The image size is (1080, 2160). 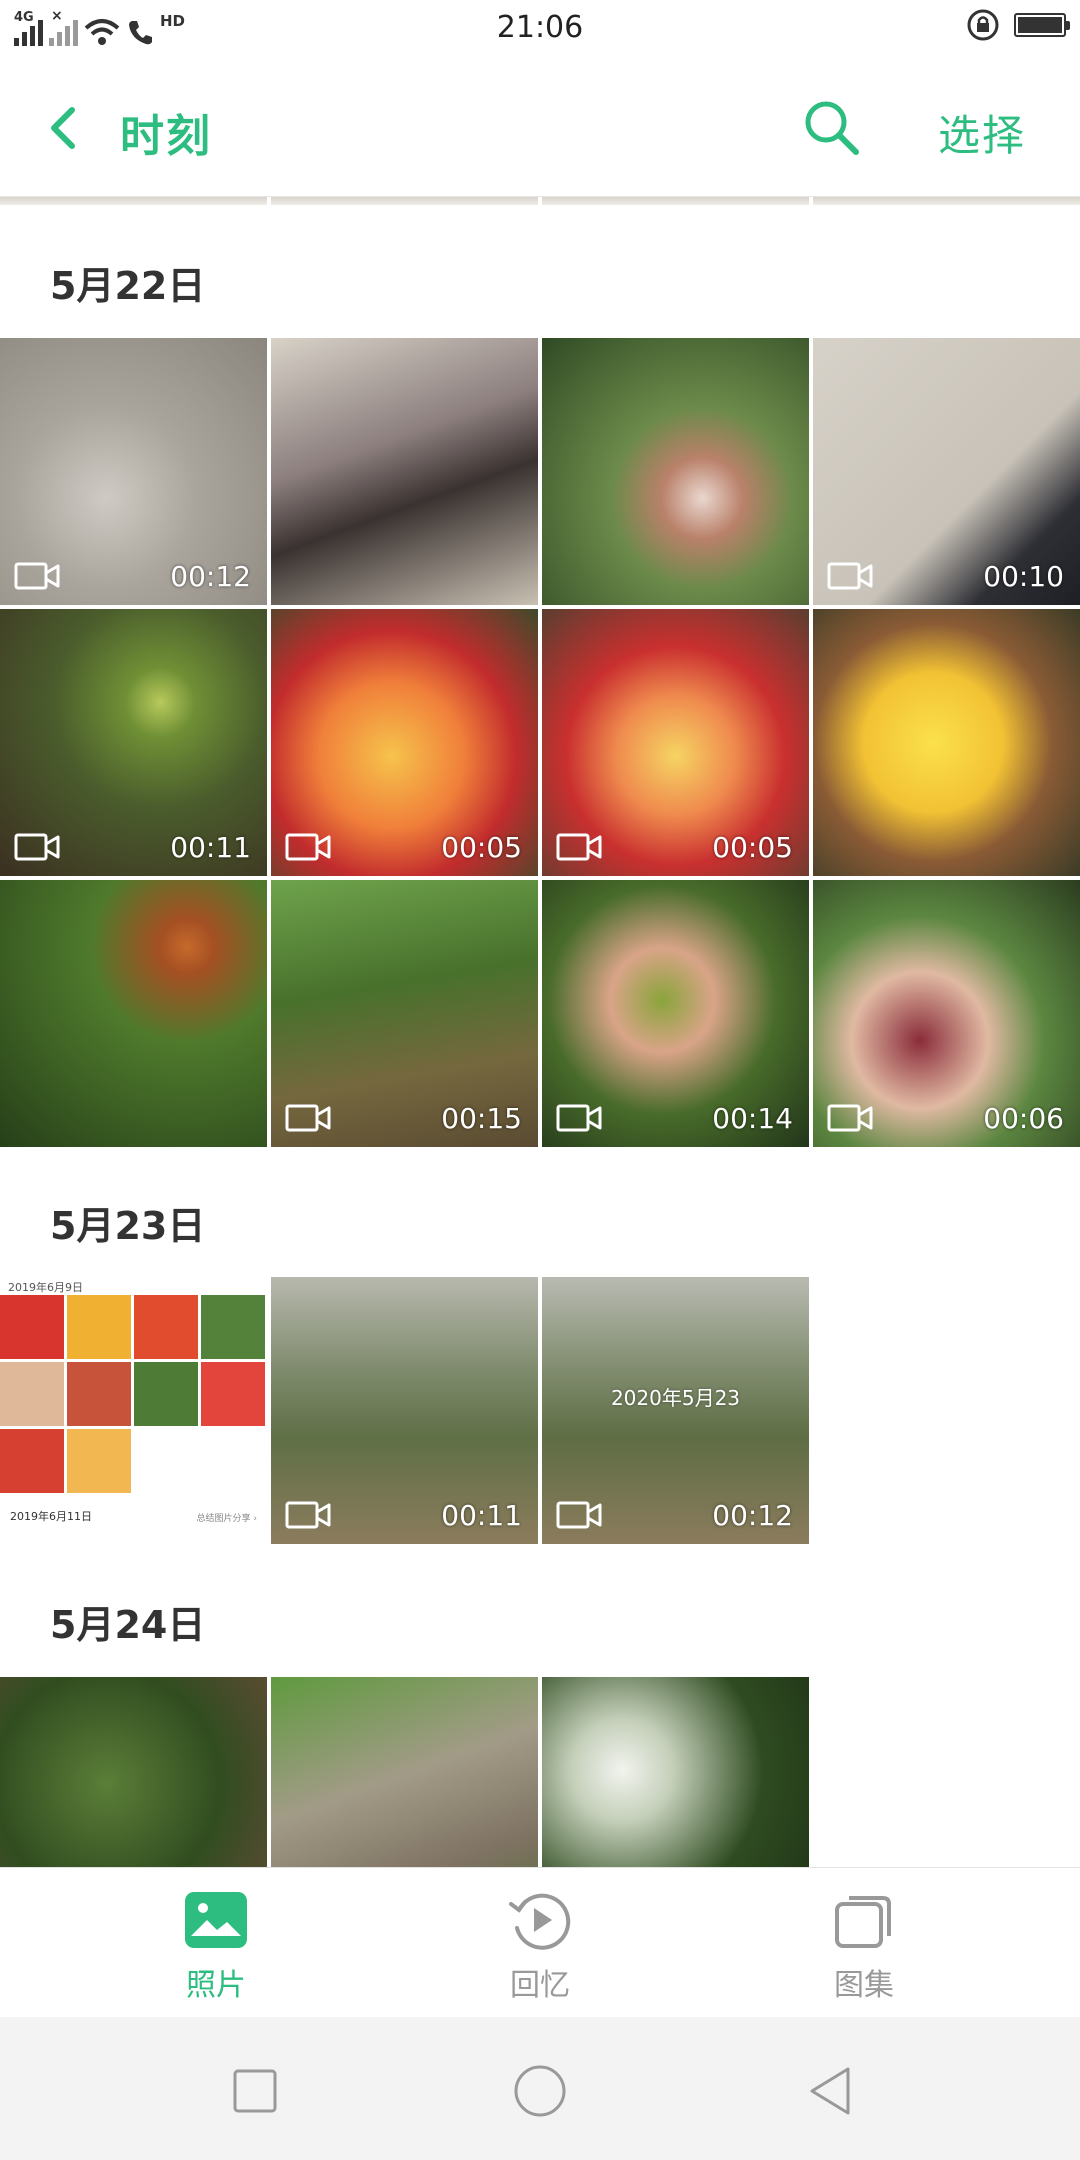 I want to click on section-date-may24: 5月24日, so click(x=128, y=1625).